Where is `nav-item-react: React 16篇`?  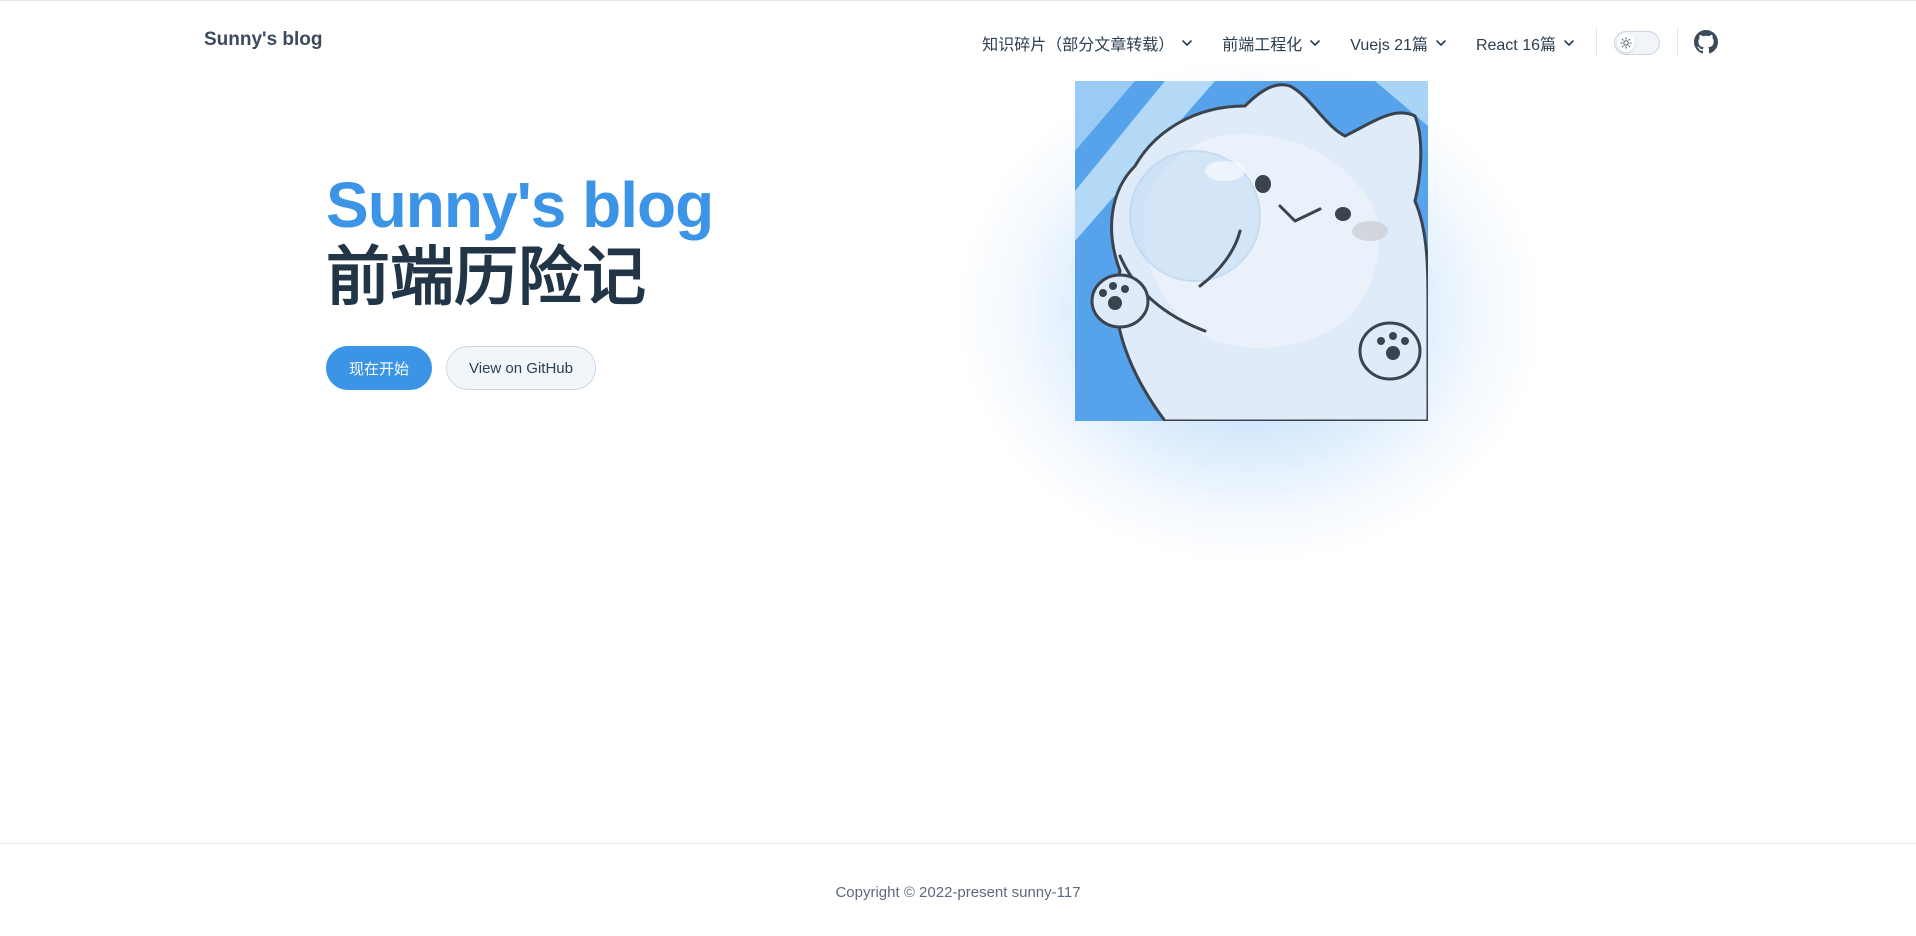 nav-item-react: React 16篇 is located at coordinates (1526, 43).